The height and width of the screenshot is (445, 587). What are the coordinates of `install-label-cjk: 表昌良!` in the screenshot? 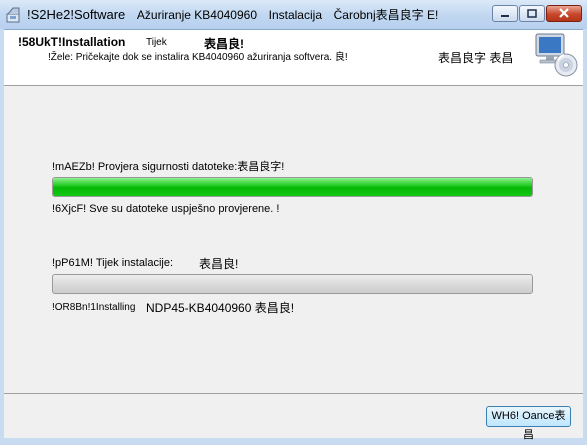 It's located at (219, 264).